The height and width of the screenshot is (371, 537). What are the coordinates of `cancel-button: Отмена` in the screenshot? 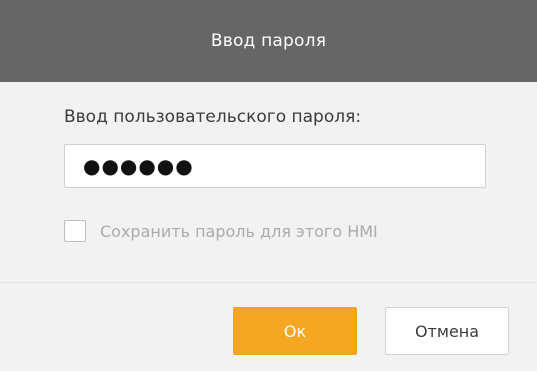 It's located at (447, 331).